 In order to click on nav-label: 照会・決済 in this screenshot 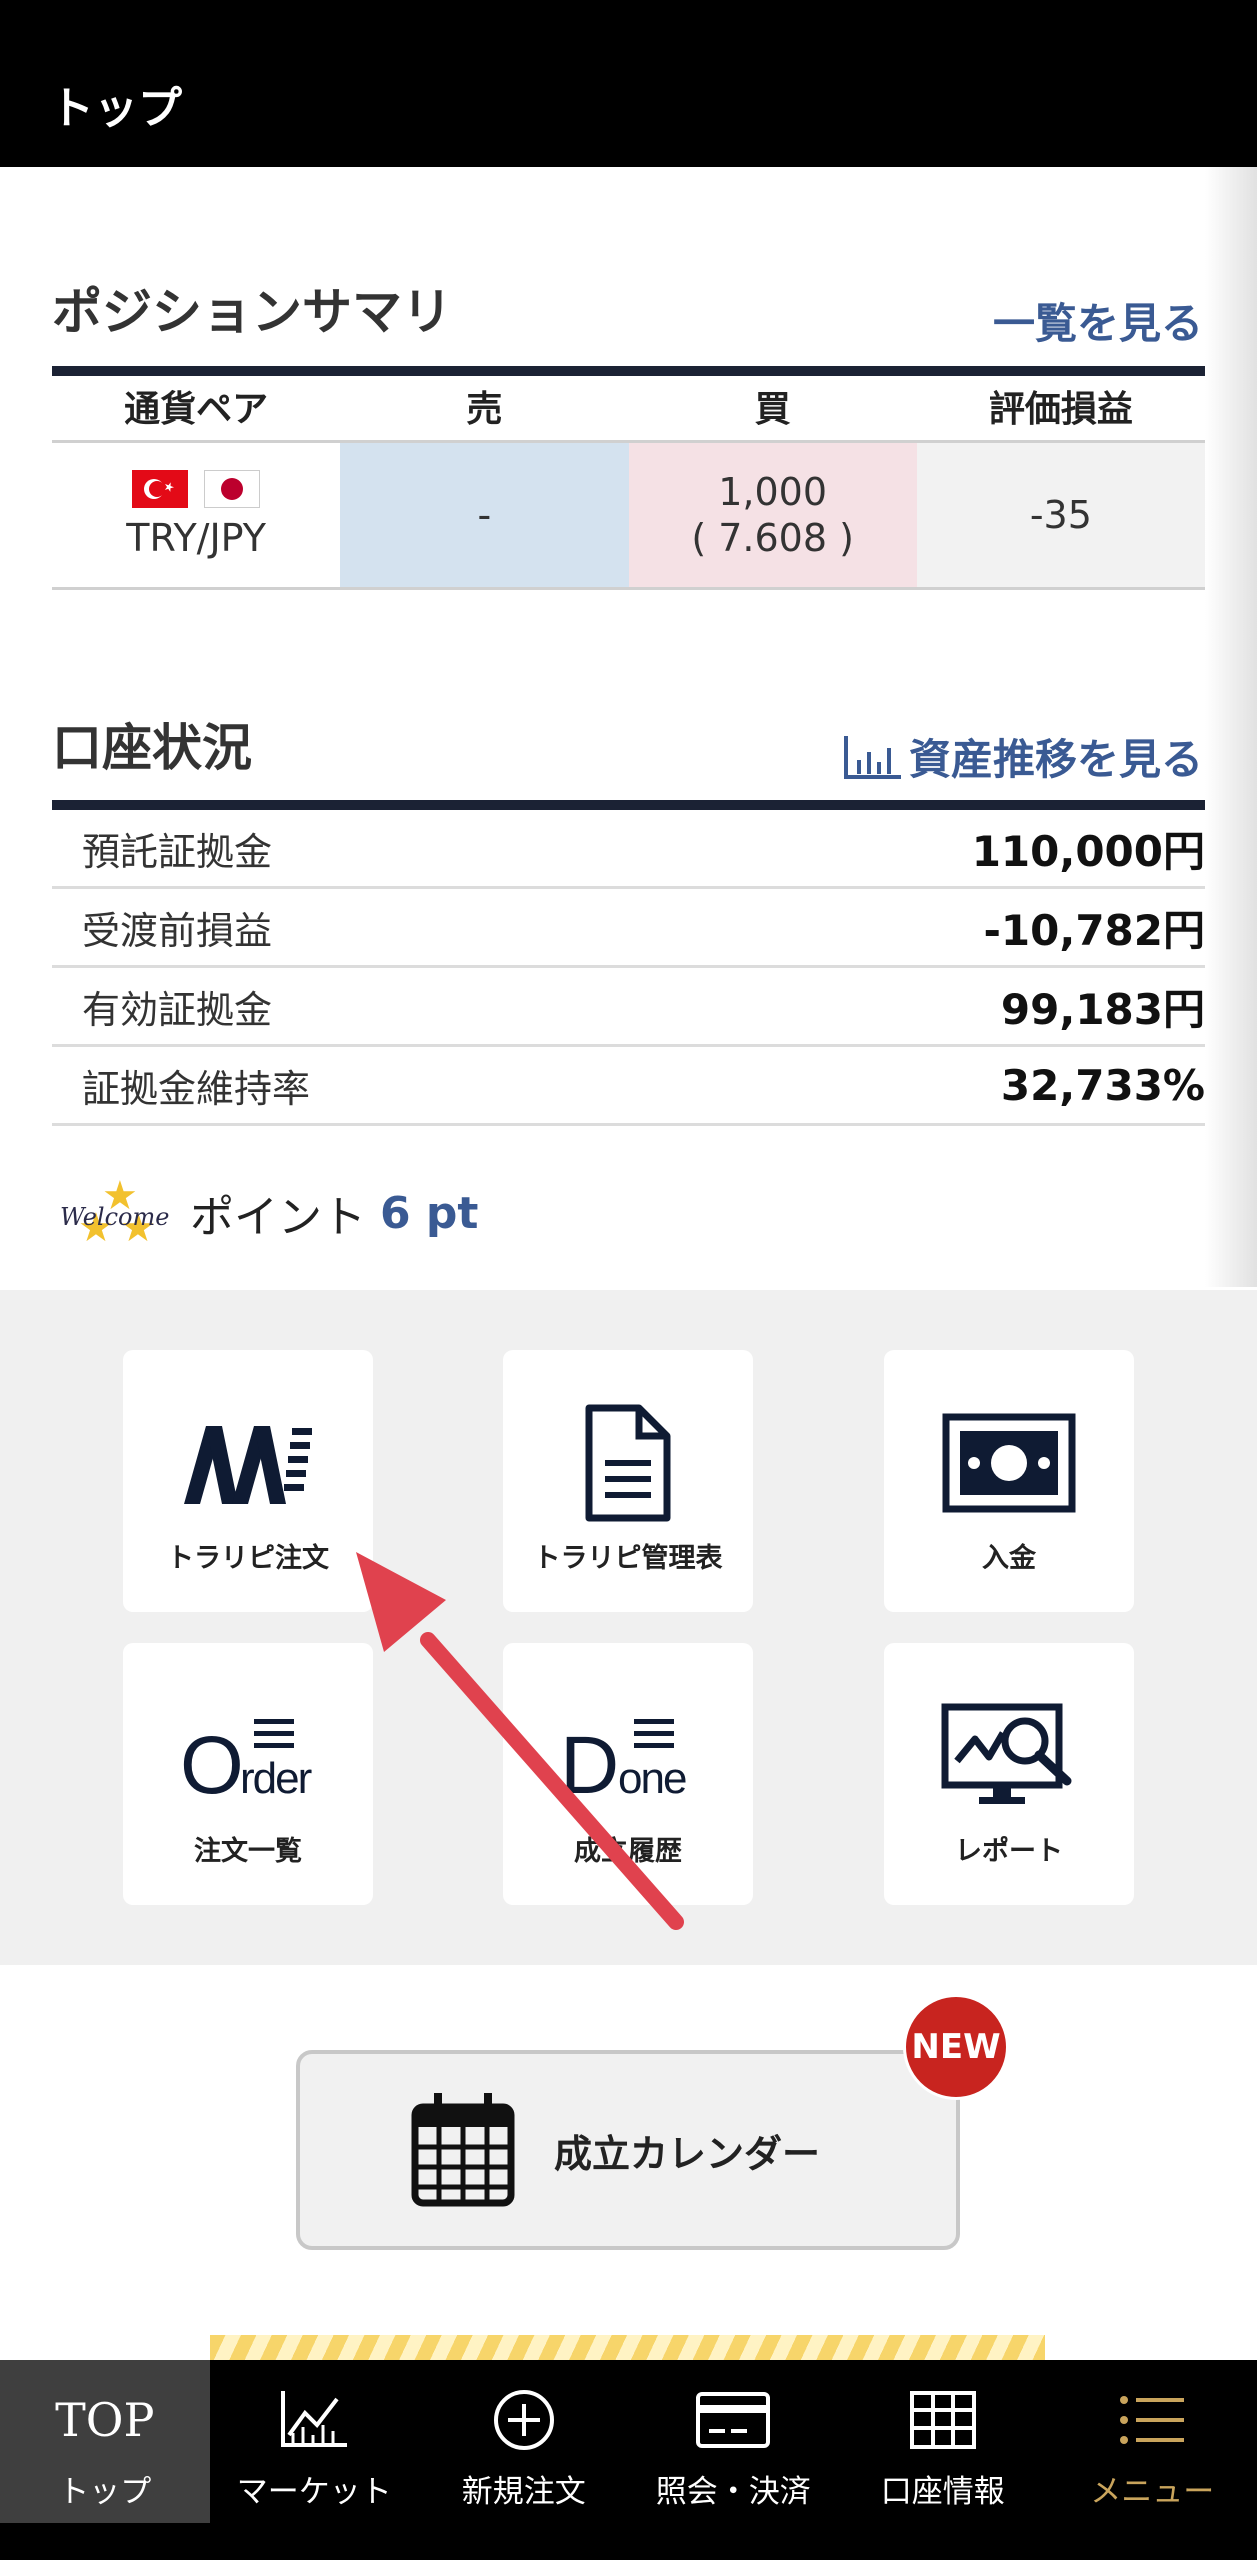, I will do `click(733, 2492)`.